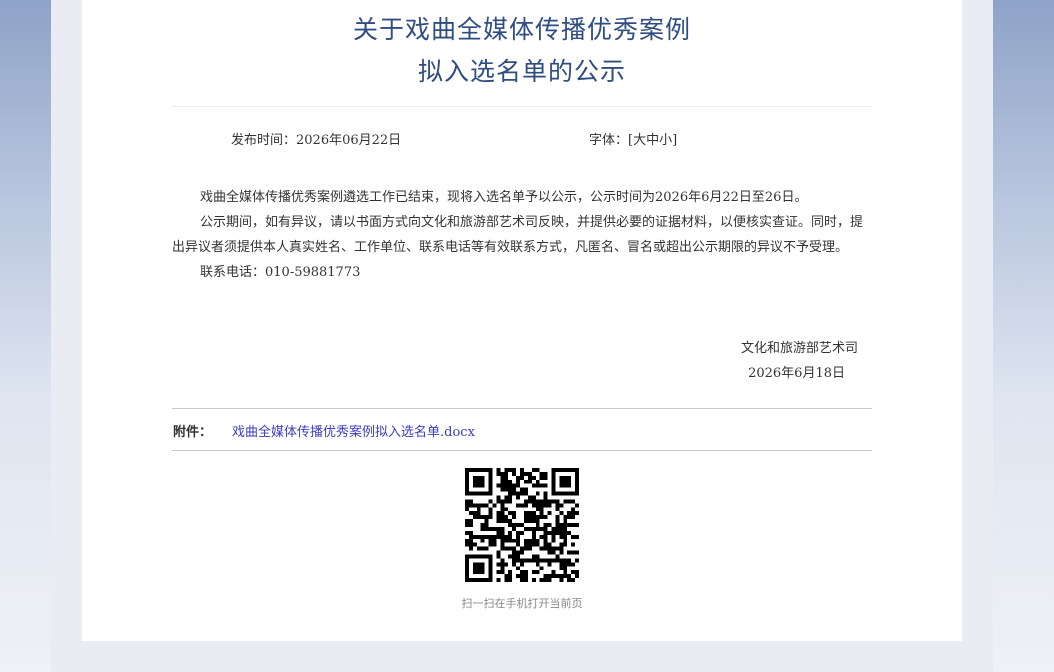 The width and height of the screenshot is (1054, 672). I want to click on qr-code-icon, so click(522, 525).